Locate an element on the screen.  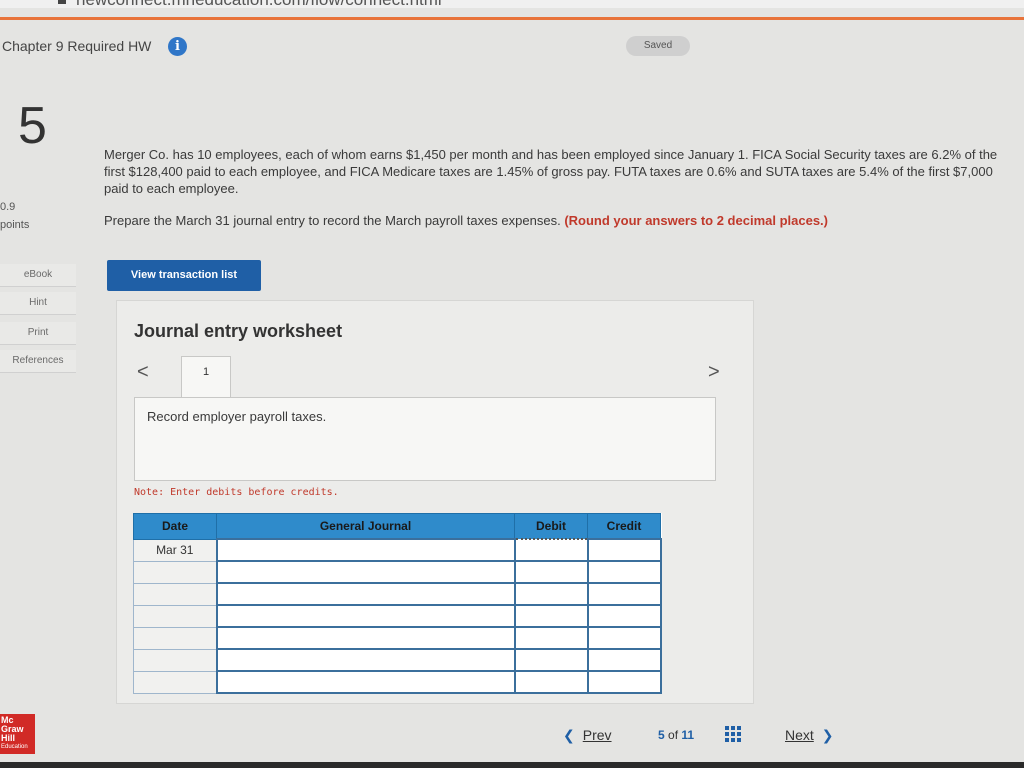
column-header-credit: Credit is located at coordinates (624, 526).